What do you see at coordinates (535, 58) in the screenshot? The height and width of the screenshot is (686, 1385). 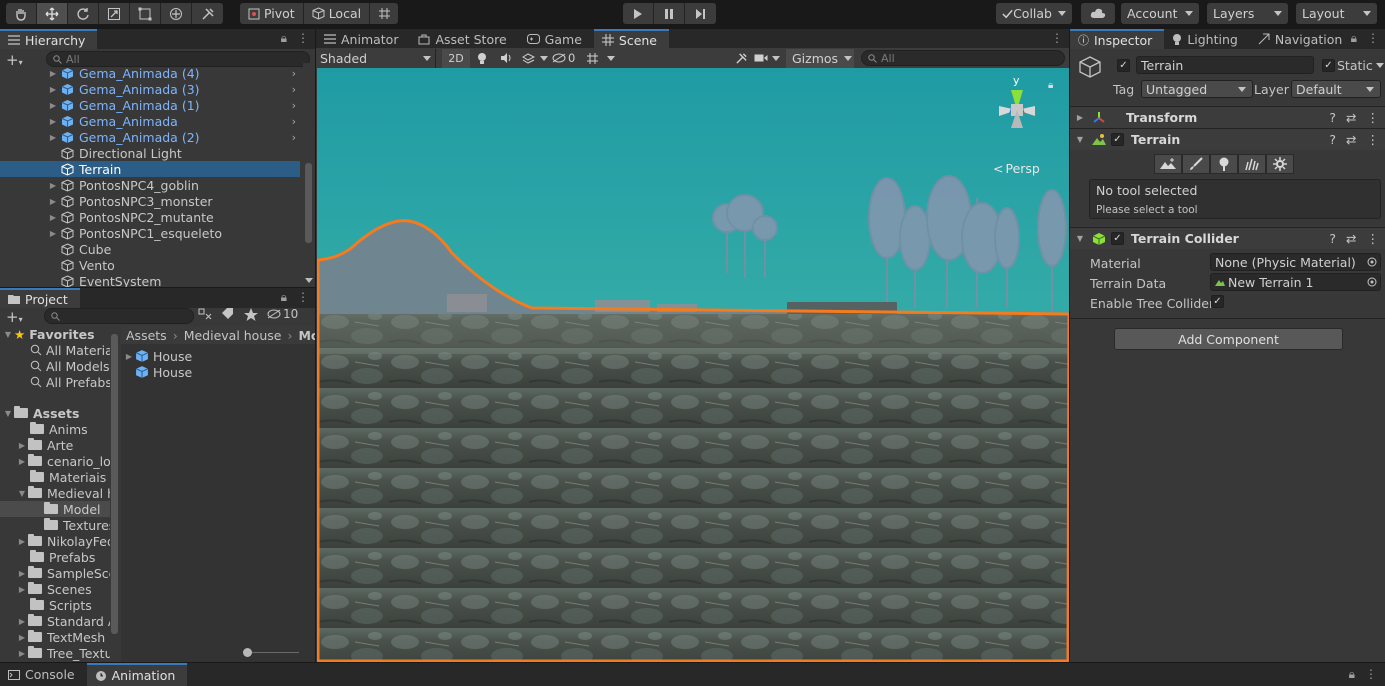 I see `effects-dropdown` at bounding box center [535, 58].